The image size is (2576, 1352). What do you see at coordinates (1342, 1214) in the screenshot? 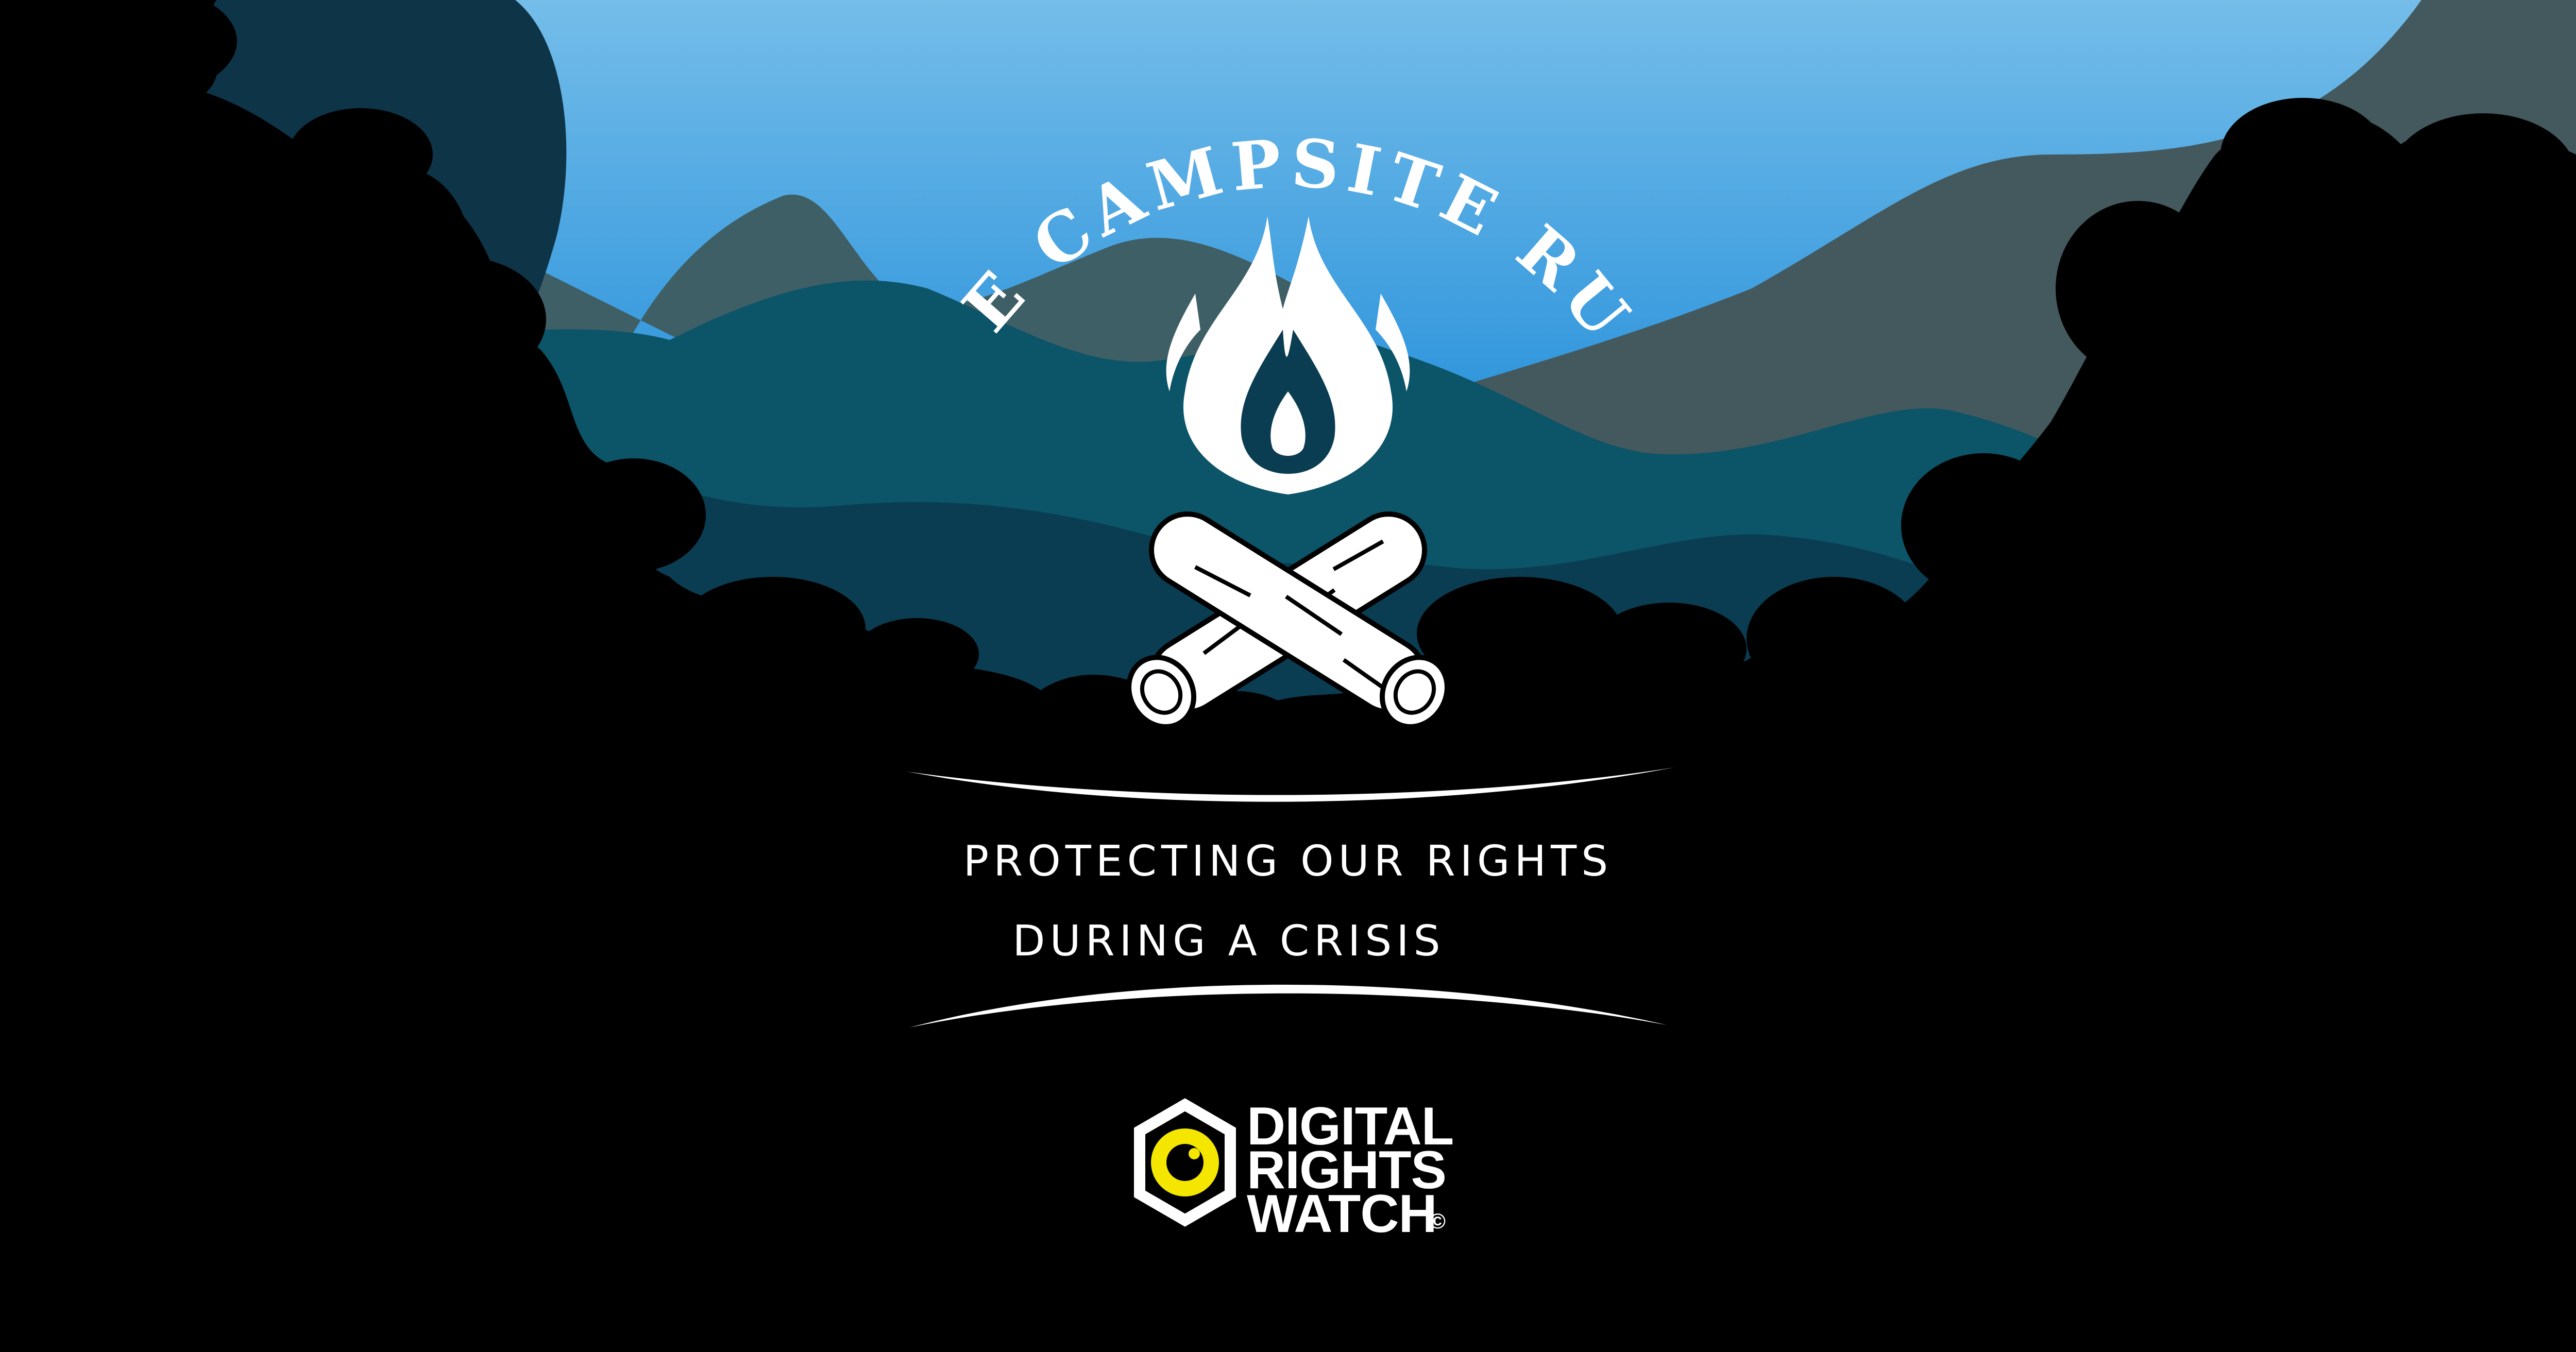
I see `brand-name-line3: WATCH` at bounding box center [1342, 1214].